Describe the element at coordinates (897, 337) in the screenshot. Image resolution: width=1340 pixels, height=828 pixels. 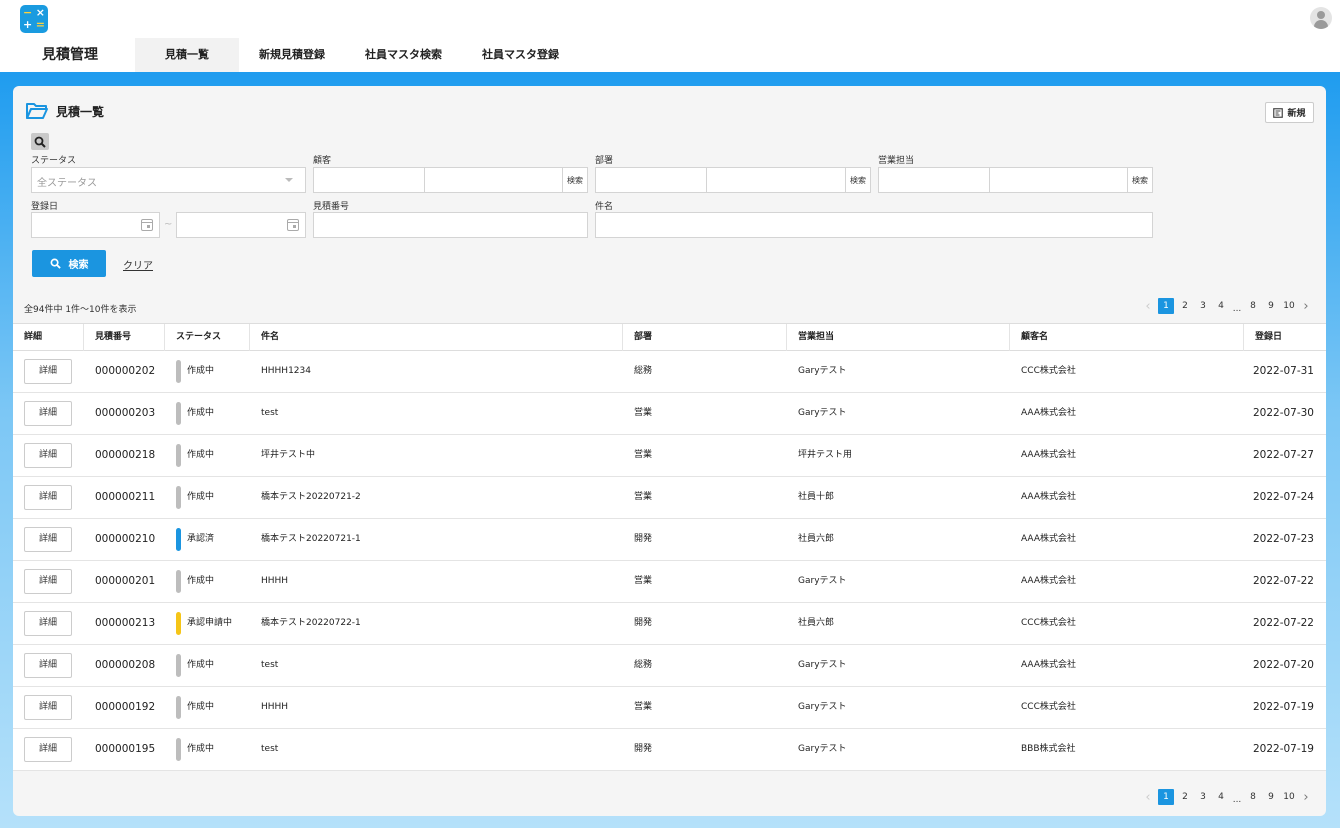
I see `col-sales: 営業担当` at that location.